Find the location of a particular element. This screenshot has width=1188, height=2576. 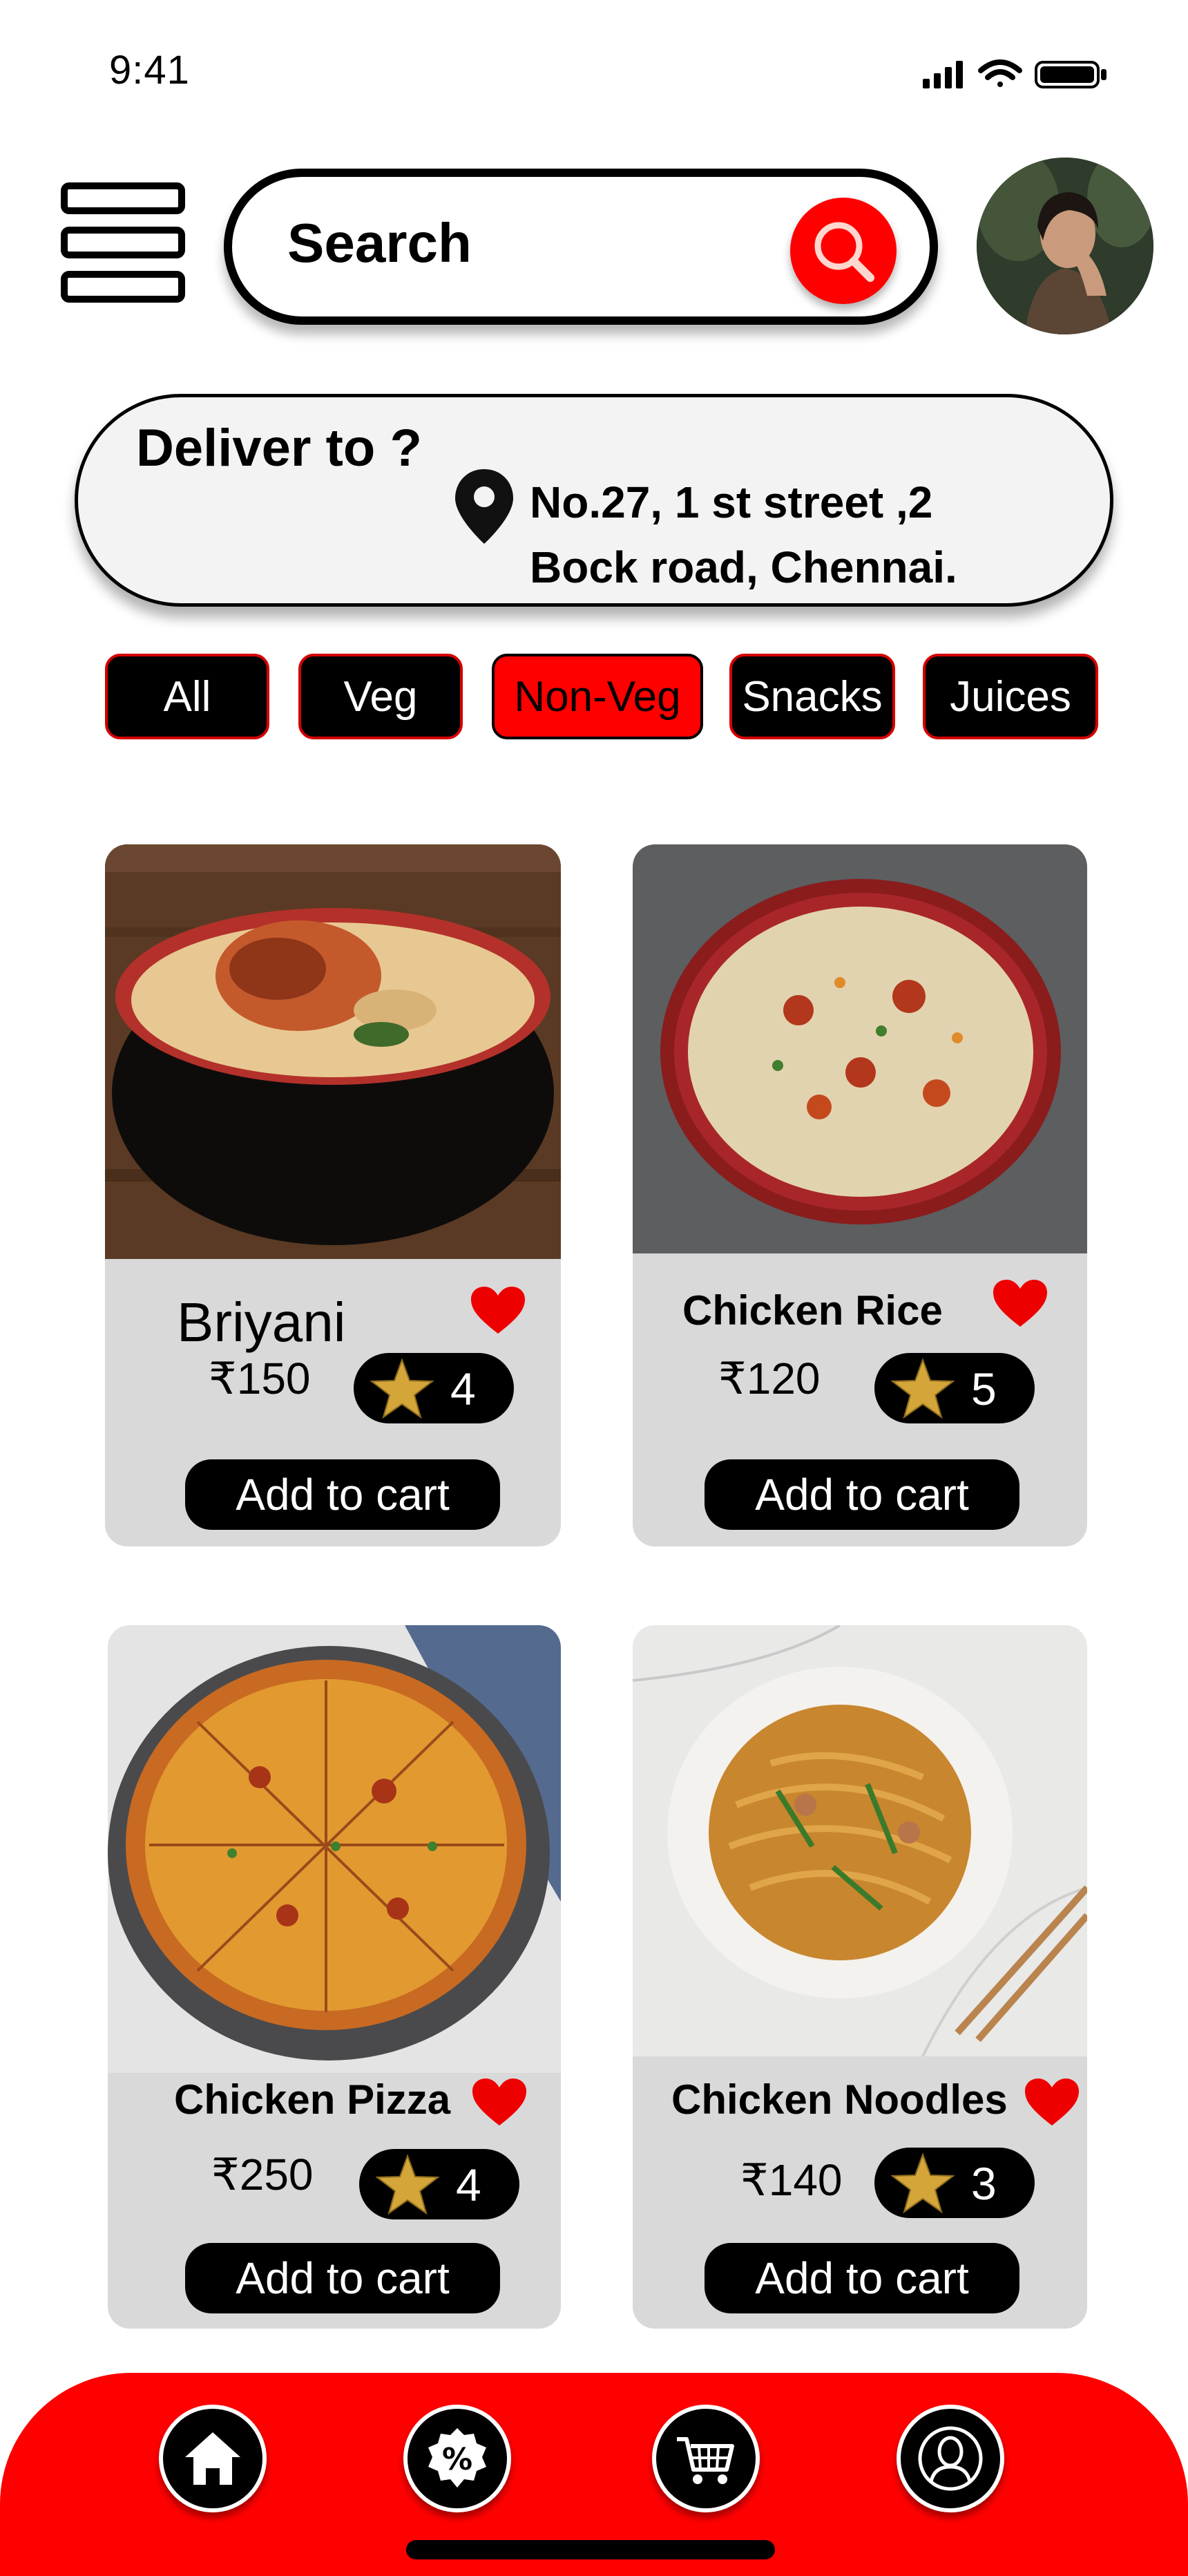

status-time: 9:41 is located at coordinates (149, 70).